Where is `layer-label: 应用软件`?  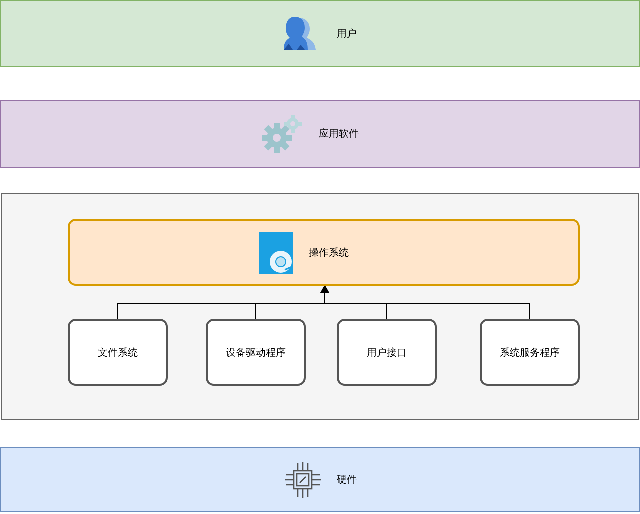
layer-label: 应用软件 is located at coordinates (339, 134).